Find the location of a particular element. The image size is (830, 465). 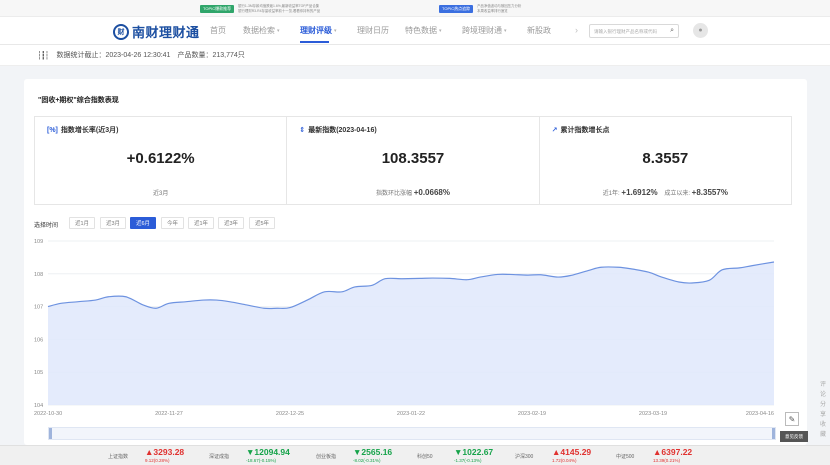

side-char: 论 is located at coordinates (823, 395).